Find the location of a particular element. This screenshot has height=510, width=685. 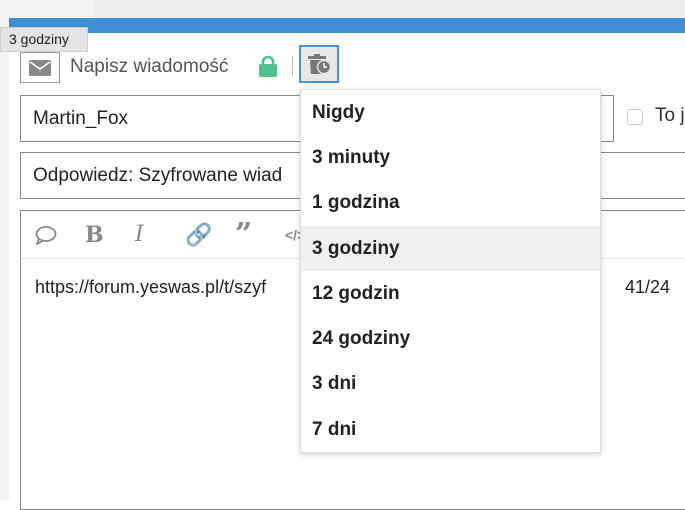

editor-content: https://forum.yeswas.pl/t/szyf is located at coordinates (151, 287).